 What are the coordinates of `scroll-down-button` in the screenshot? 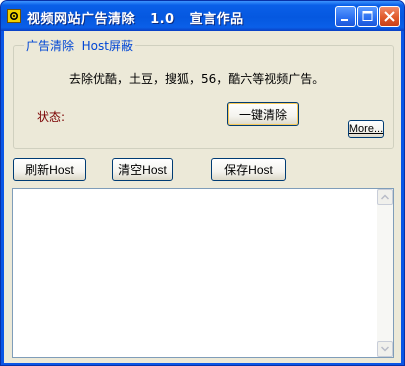 It's located at (385, 349).